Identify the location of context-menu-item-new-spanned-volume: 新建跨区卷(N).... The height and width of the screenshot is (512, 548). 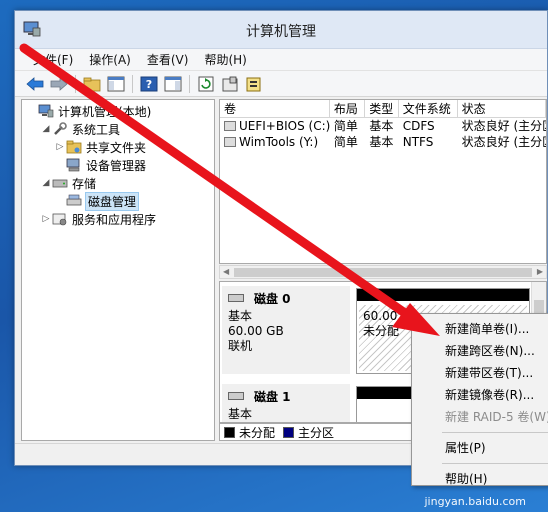
(480, 351).